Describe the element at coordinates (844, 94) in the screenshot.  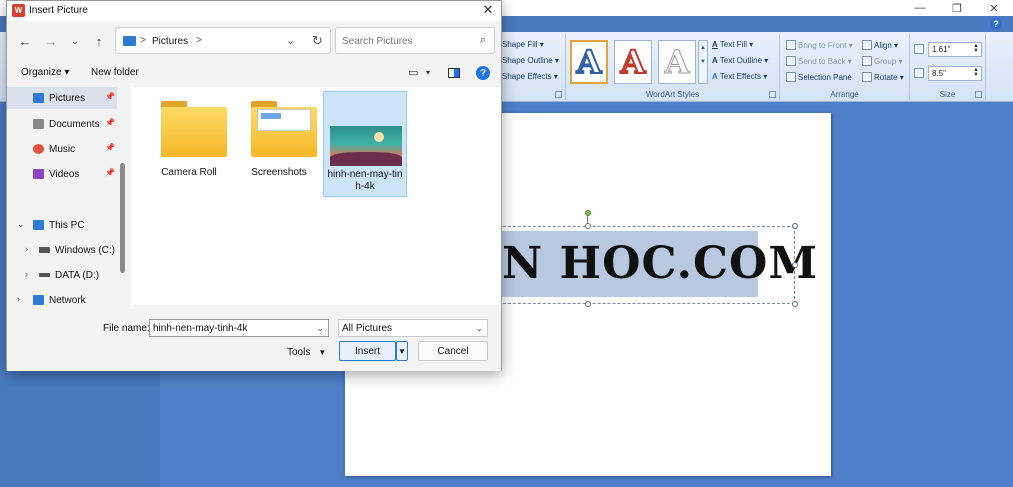
I see `arrange-group-label: Arrange` at that location.